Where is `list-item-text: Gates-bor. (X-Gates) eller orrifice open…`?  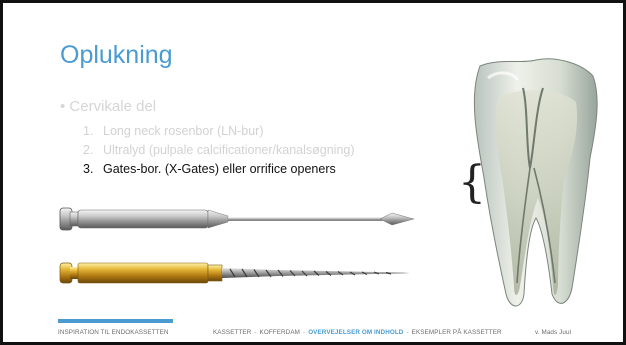
list-item-text: Gates-bor. (X-Gates) eller orrifice open… is located at coordinates (219, 169).